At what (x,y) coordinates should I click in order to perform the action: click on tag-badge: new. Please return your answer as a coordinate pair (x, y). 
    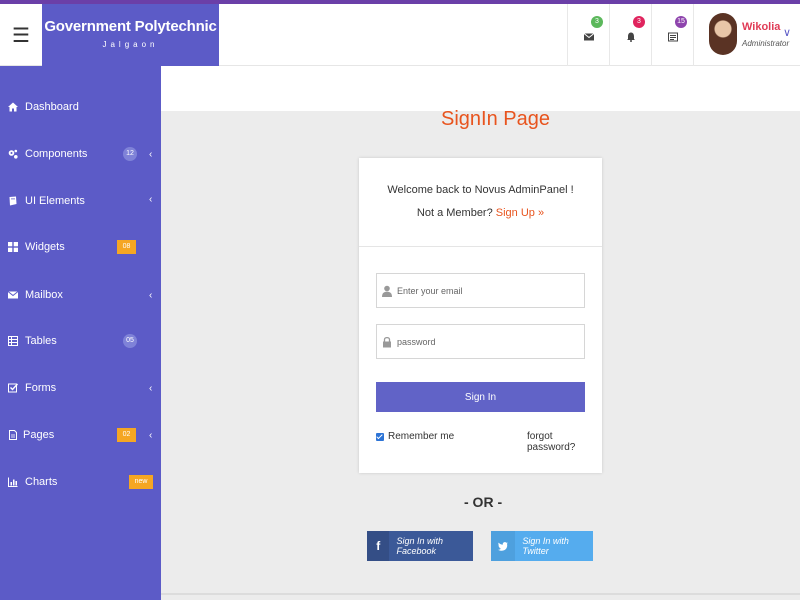
    Looking at the image, I should click on (141, 482).